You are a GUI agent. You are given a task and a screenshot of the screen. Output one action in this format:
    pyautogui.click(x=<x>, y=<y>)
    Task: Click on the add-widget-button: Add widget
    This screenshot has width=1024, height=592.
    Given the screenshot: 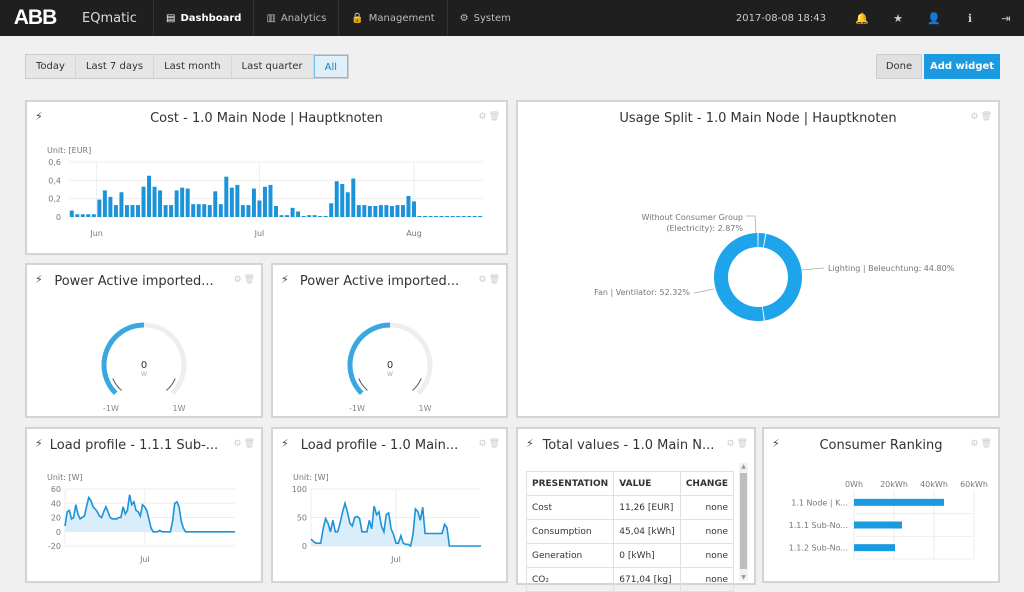 What is the action you would take?
    pyautogui.click(x=962, y=66)
    